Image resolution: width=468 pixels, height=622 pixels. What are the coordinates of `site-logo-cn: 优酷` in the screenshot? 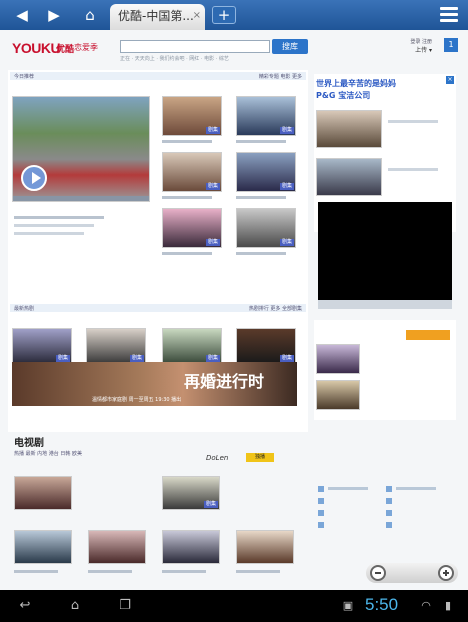 It's located at (65, 50).